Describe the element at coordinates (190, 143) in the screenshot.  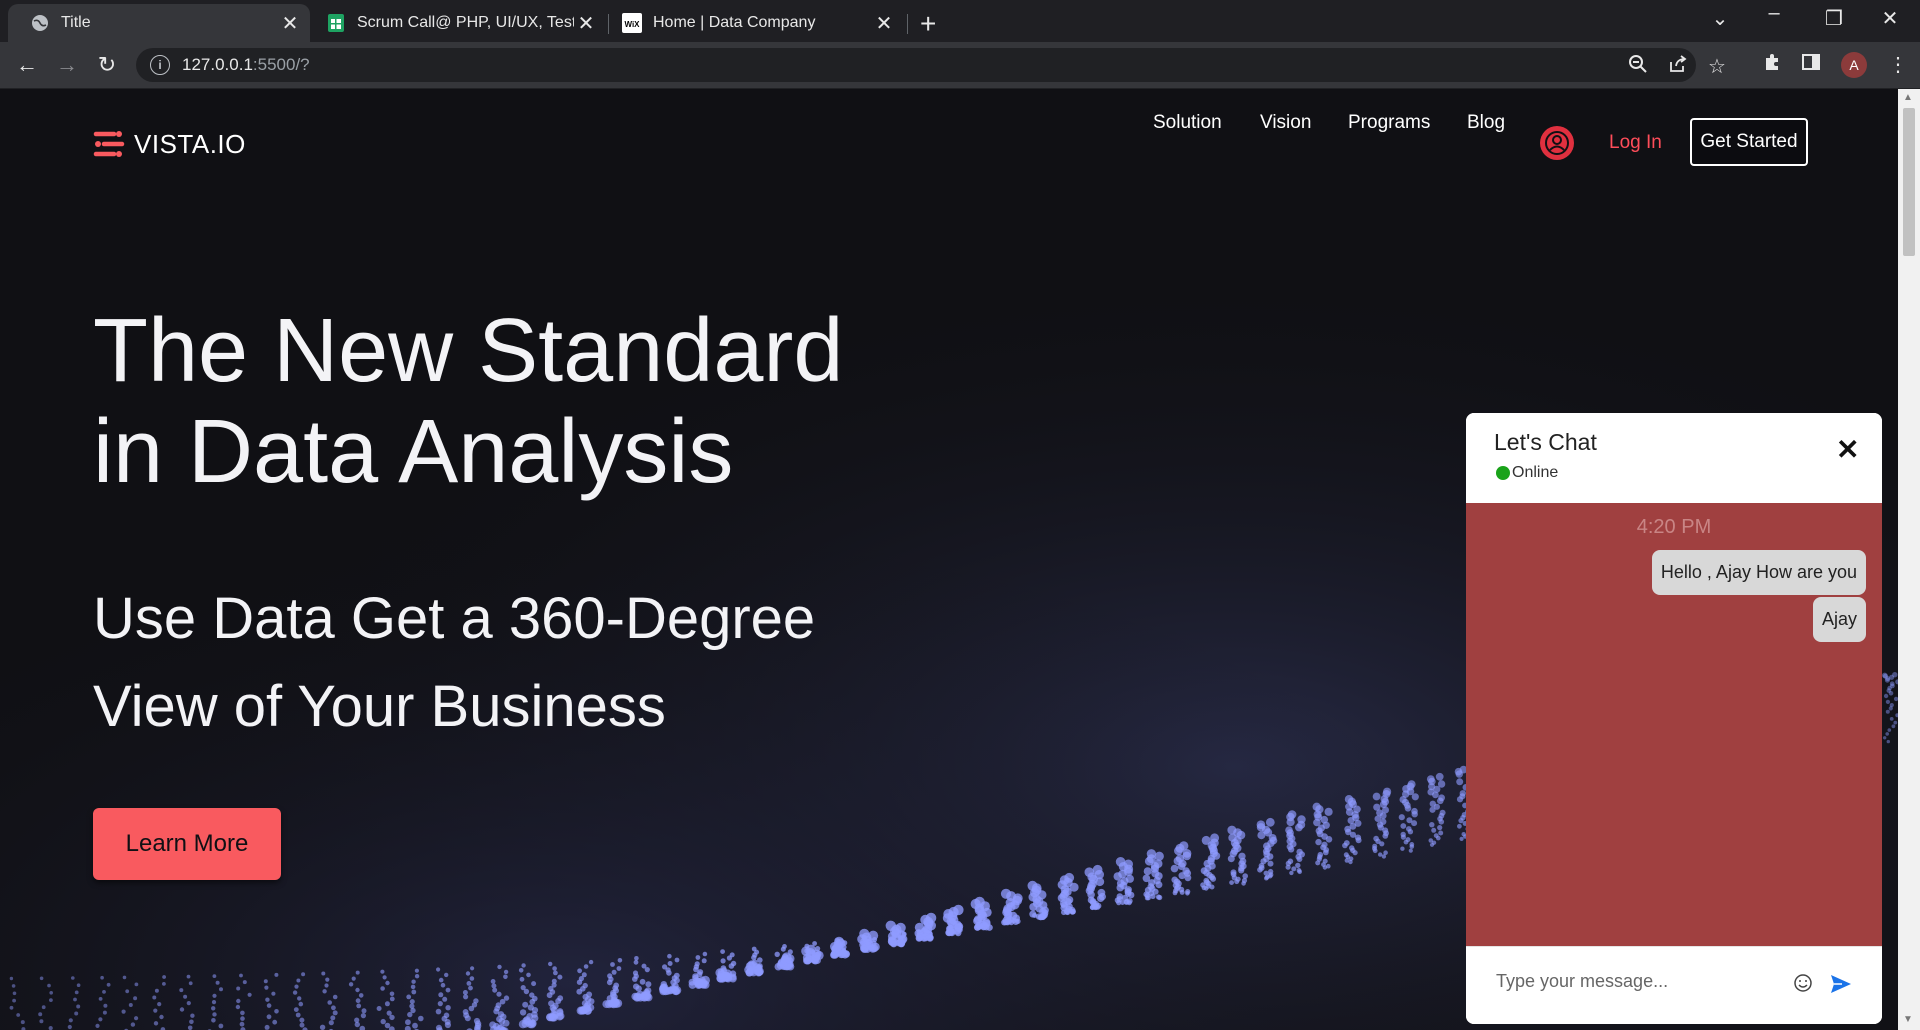
I see `brand-name: VISTA.IO` at that location.